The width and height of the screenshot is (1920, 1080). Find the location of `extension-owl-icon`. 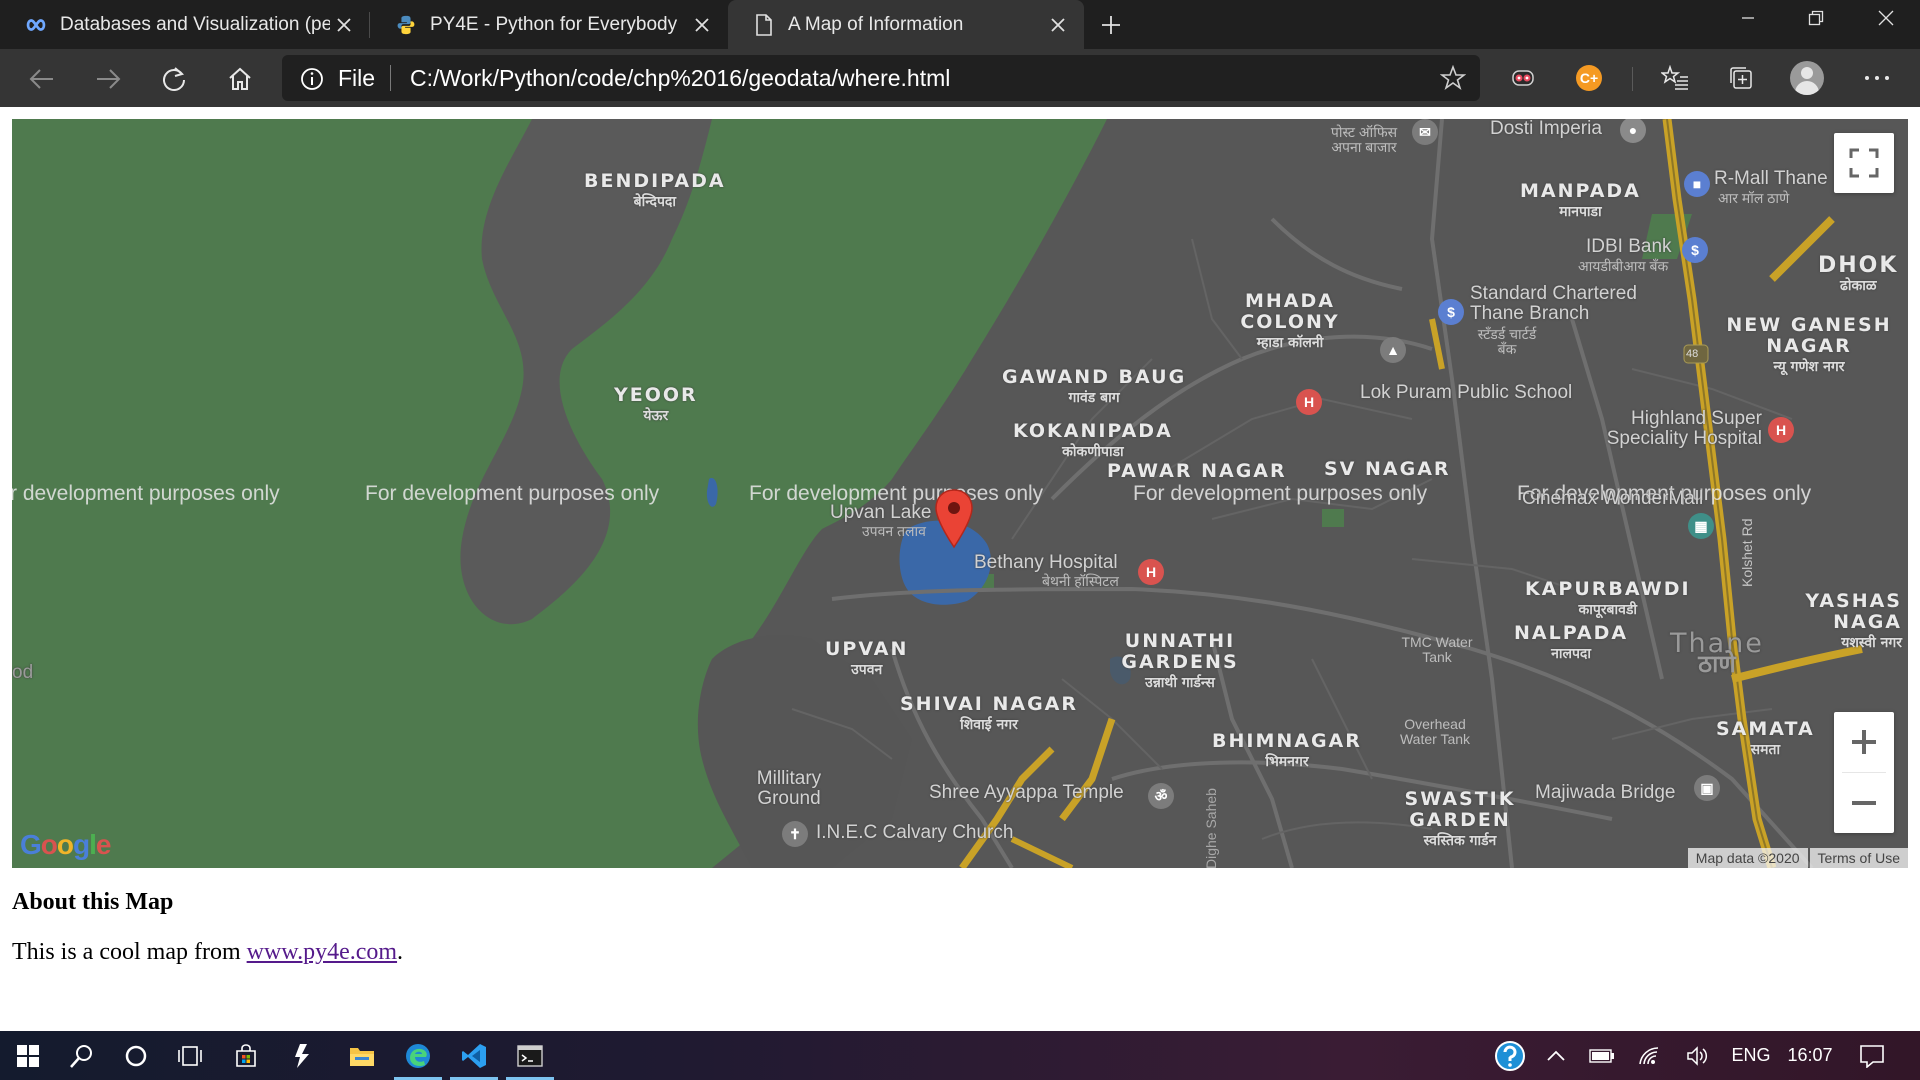

extension-owl-icon is located at coordinates (1523, 78).